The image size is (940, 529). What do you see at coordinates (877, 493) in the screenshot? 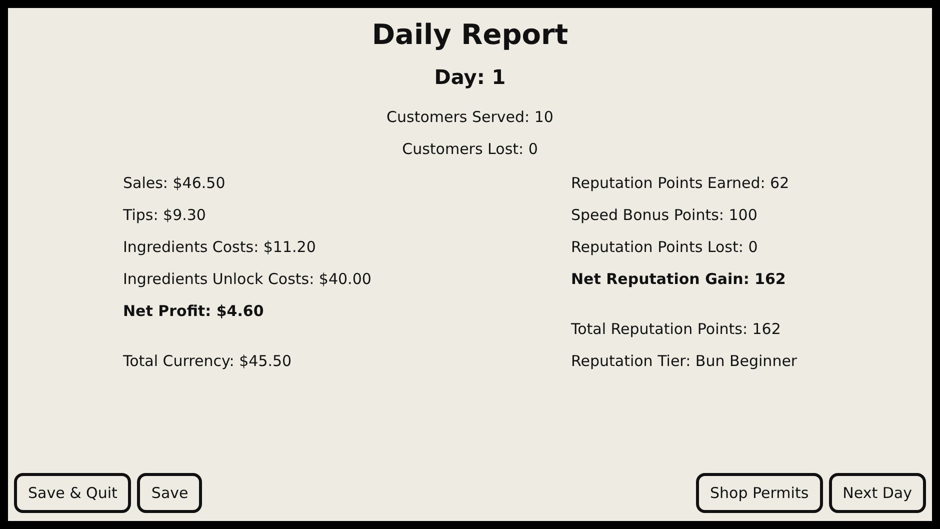
I see `action-button: Next Day` at bounding box center [877, 493].